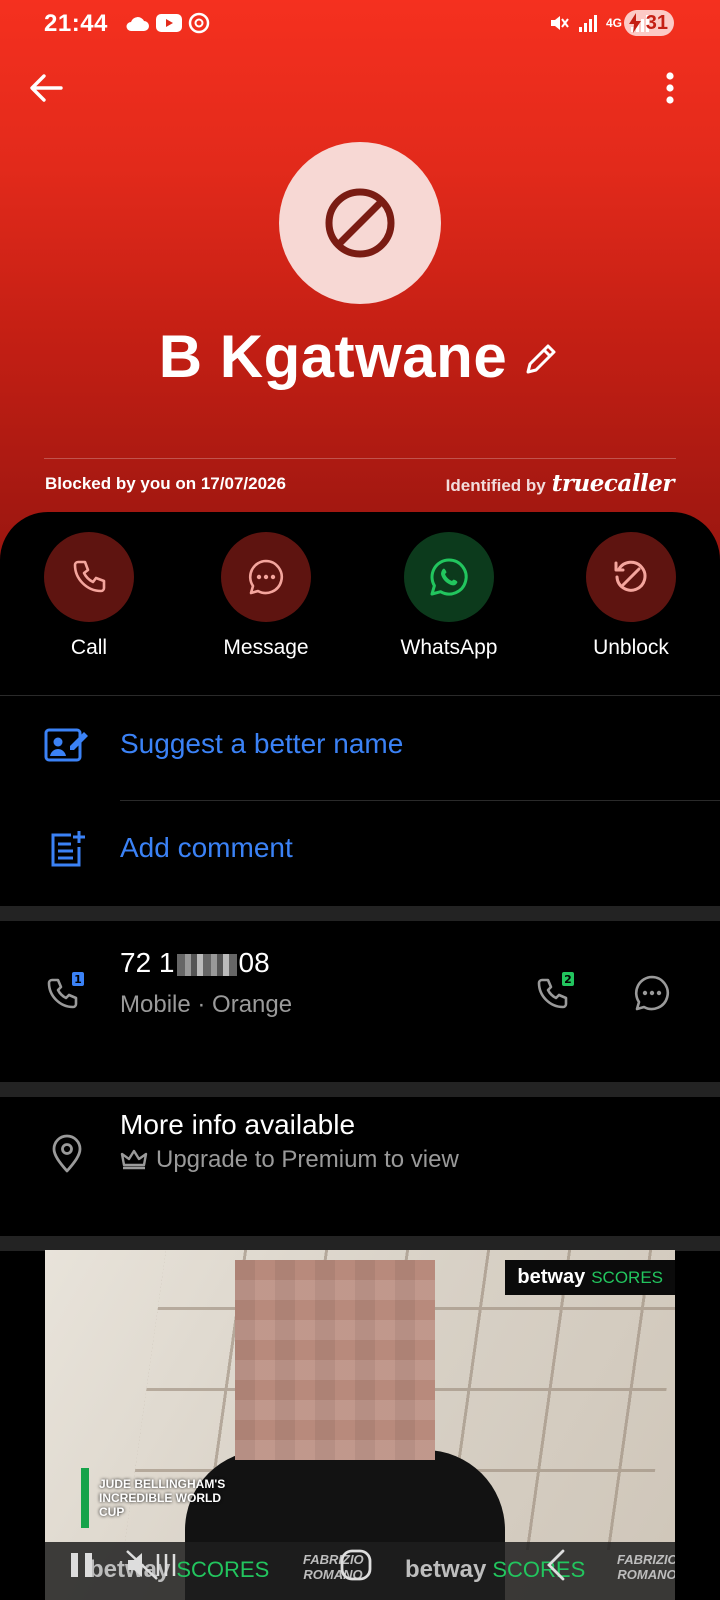 Image resolution: width=720 pixels, height=1600 pixels. I want to click on sim2-call-icon: 2, so click(555, 990).